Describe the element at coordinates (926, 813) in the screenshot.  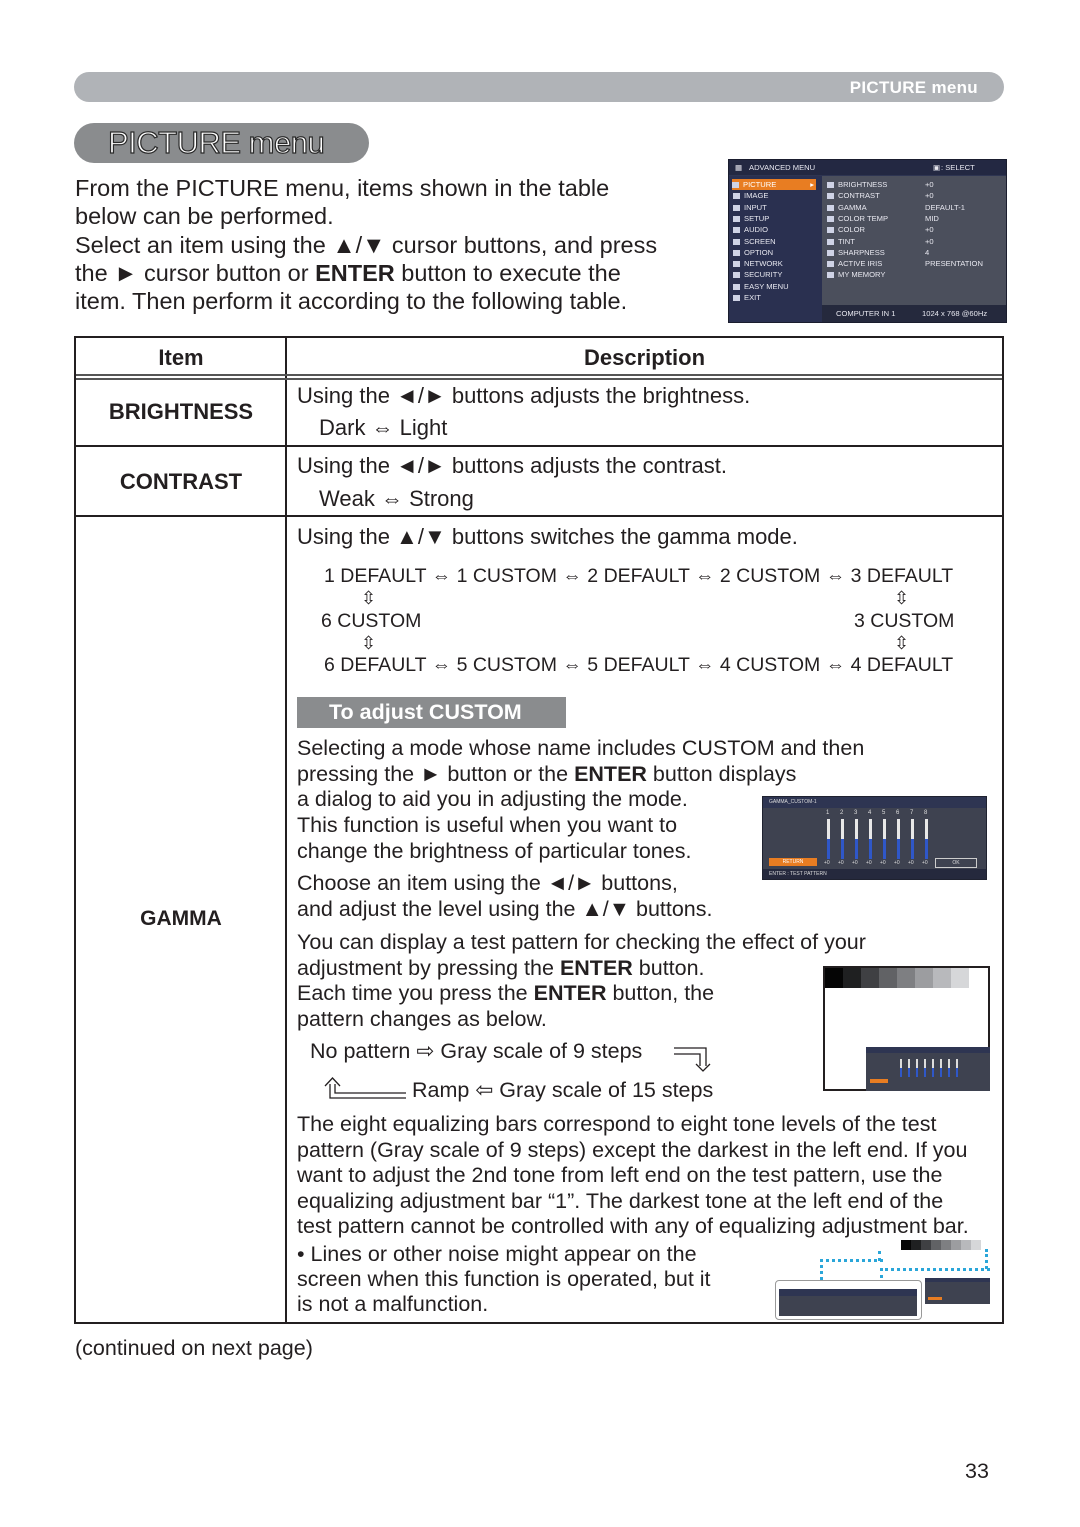
I see `equalizer-bar-number: 8` at that location.